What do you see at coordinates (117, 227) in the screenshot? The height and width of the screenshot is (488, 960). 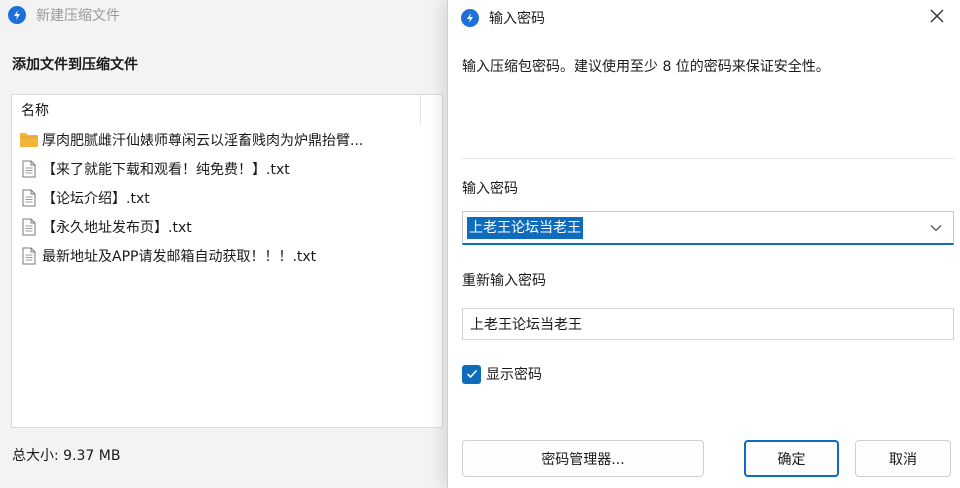 I see `list-item-name: 【永久地址发布页】.txt` at bounding box center [117, 227].